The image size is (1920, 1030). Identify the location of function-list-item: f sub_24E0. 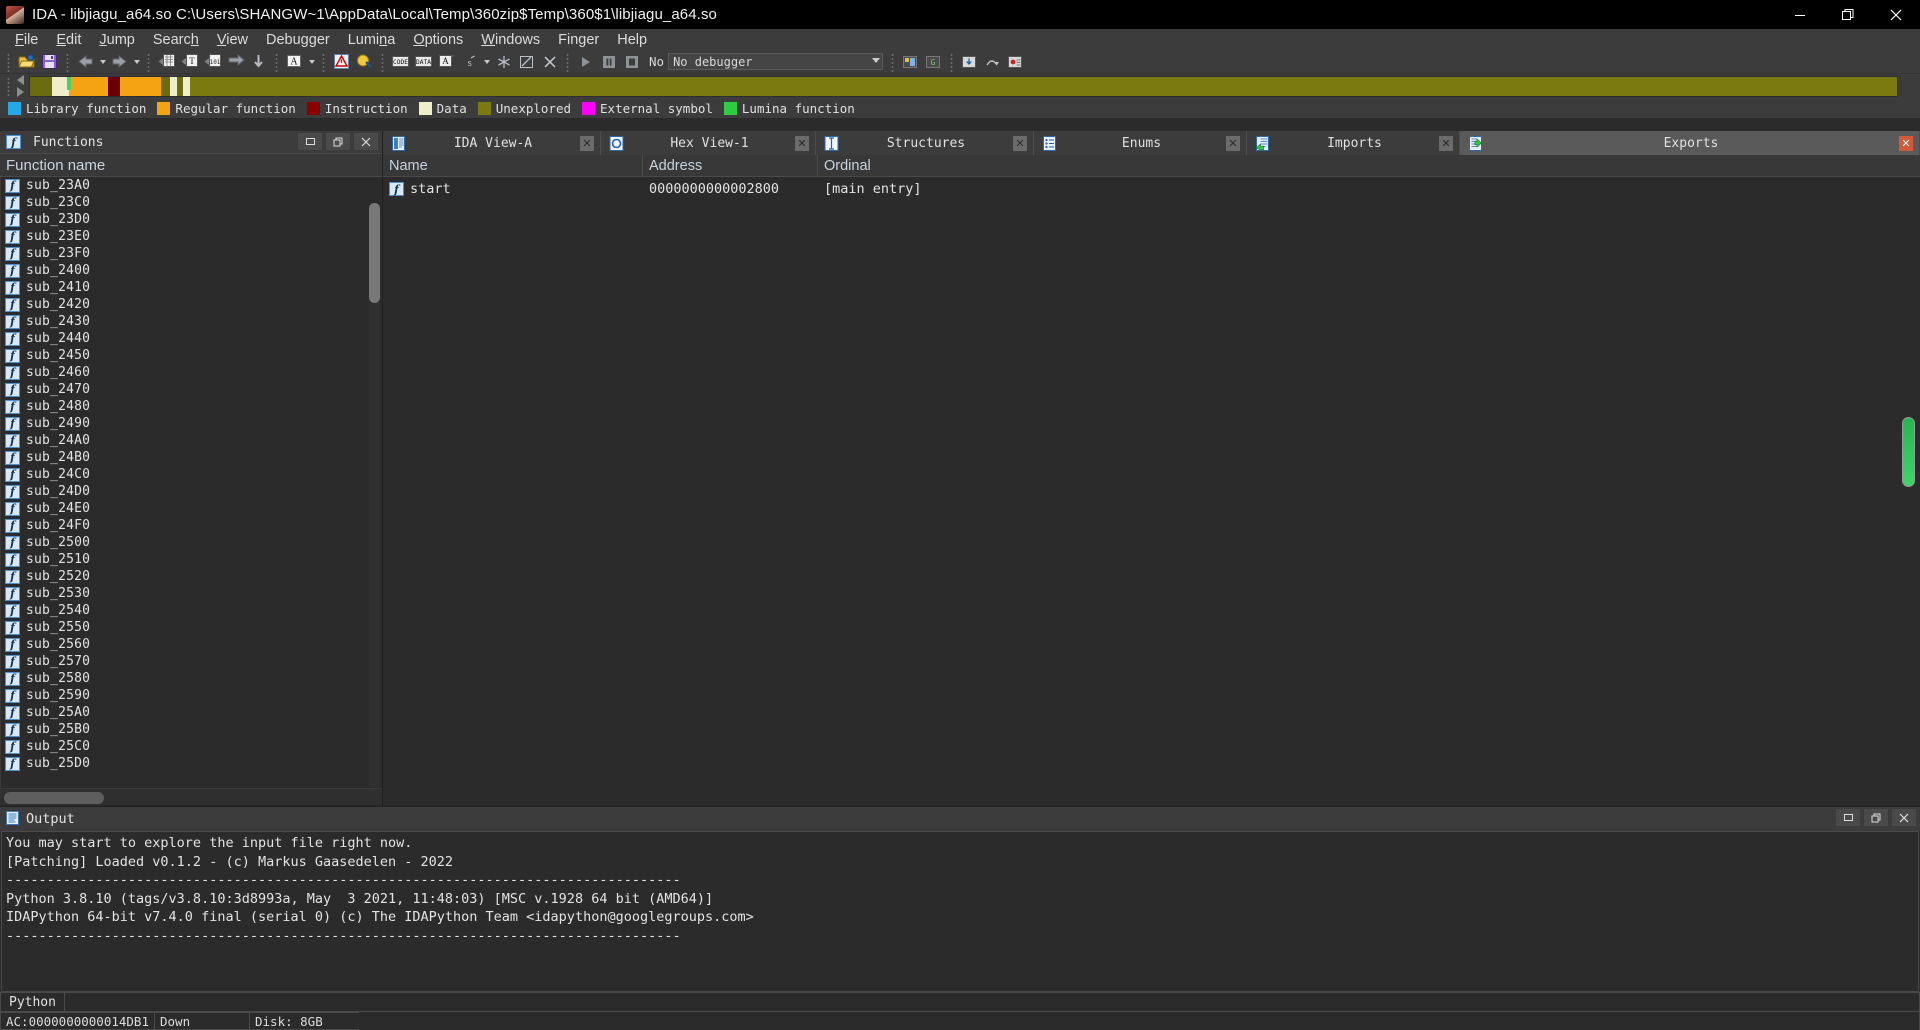
(191, 508).